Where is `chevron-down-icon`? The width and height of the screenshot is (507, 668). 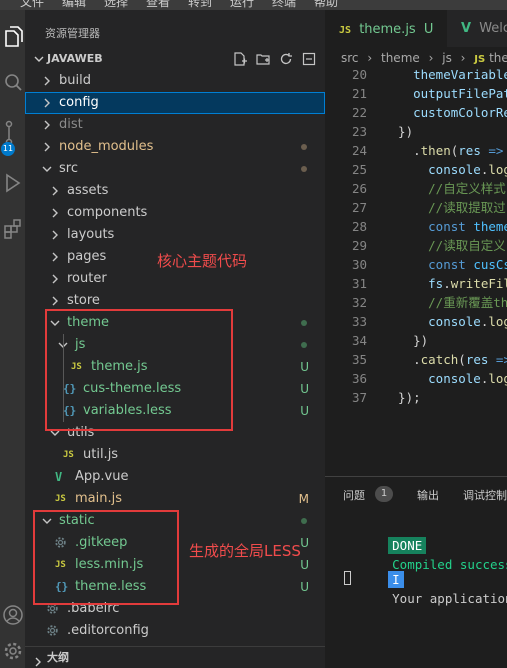
chevron-down-icon is located at coordinates (39, 59).